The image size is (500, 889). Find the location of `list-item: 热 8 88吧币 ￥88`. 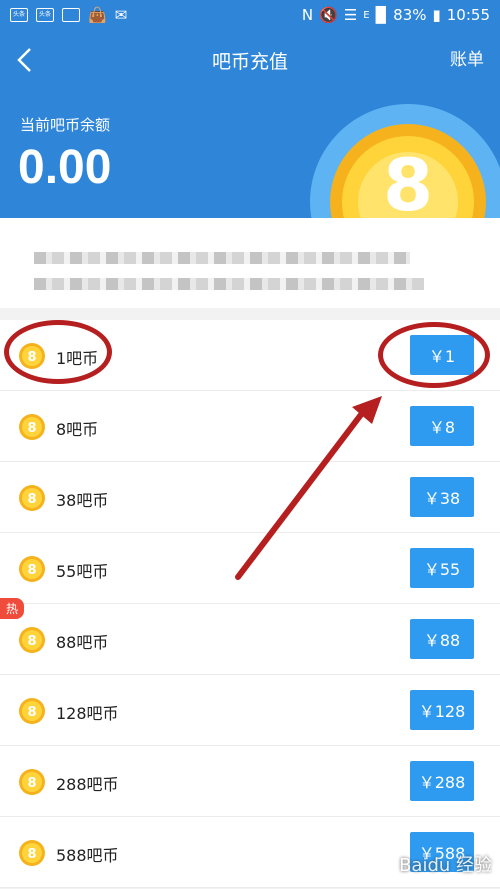

list-item: 热 8 88吧币 ￥88 is located at coordinates (250, 636).